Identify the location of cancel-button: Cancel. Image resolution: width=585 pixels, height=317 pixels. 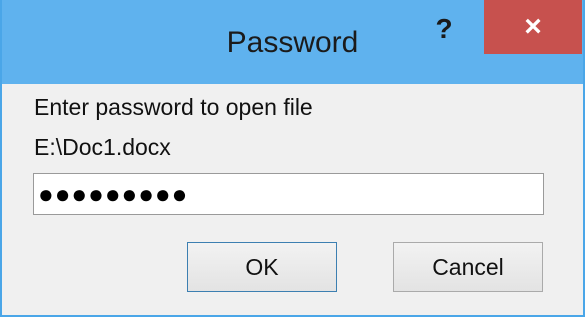
(468, 267).